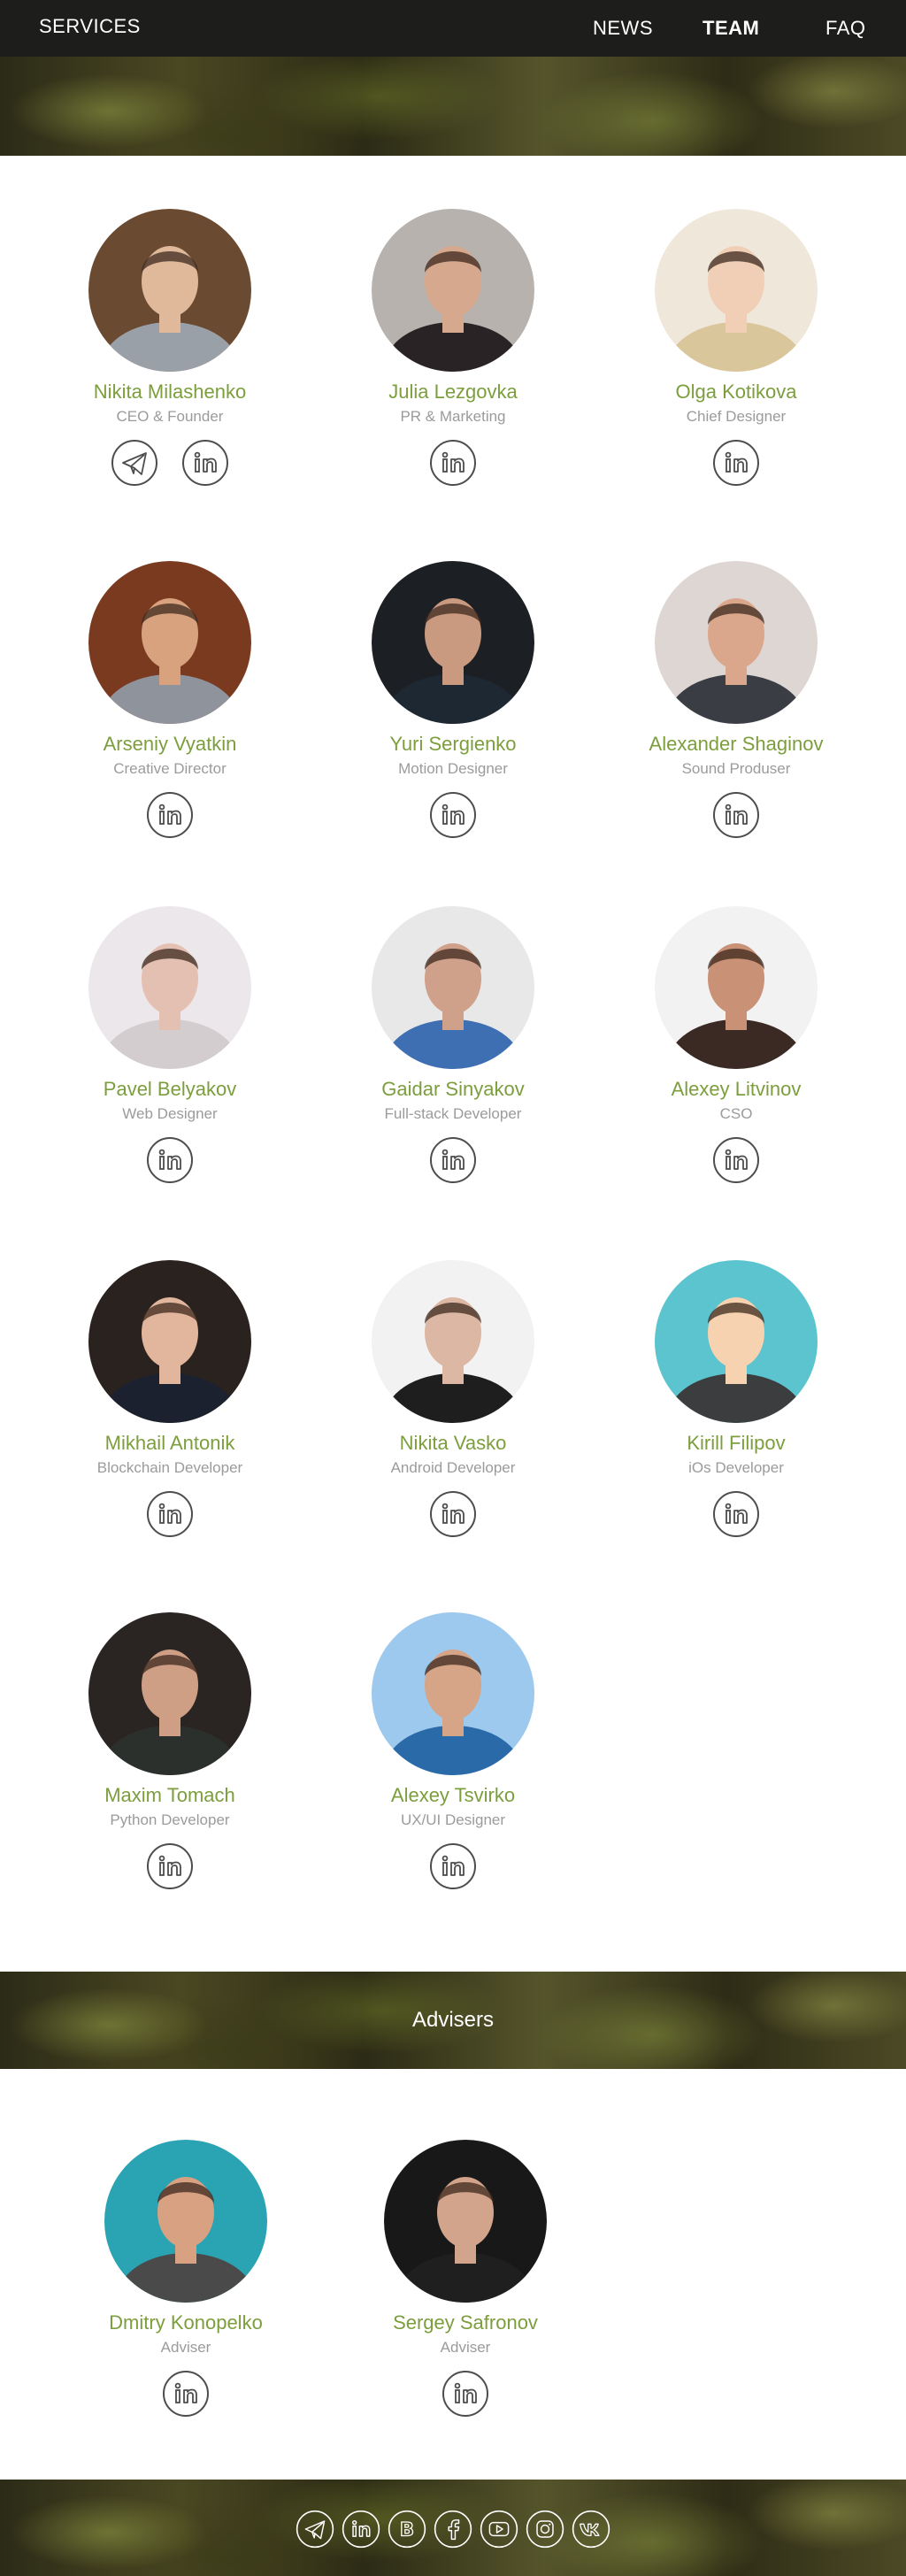  I want to click on team-member-card: Nikita Milashenko CEO & Founder, so click(170, 348).